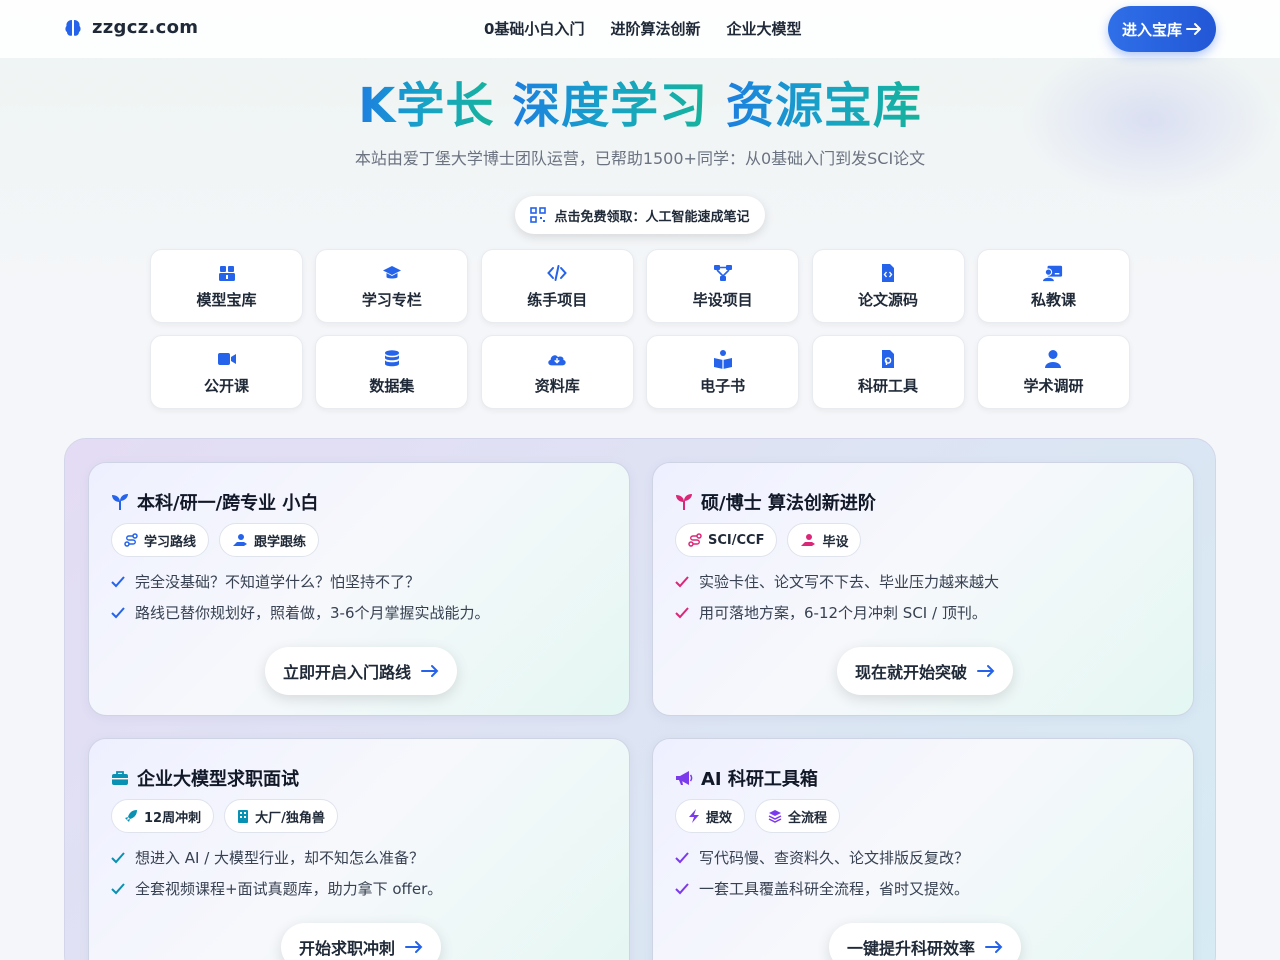 The image size is (1280, 960). Describe the element at coordinates (1053, 273) in the screenshot. I see `teacher-icon` at that location.